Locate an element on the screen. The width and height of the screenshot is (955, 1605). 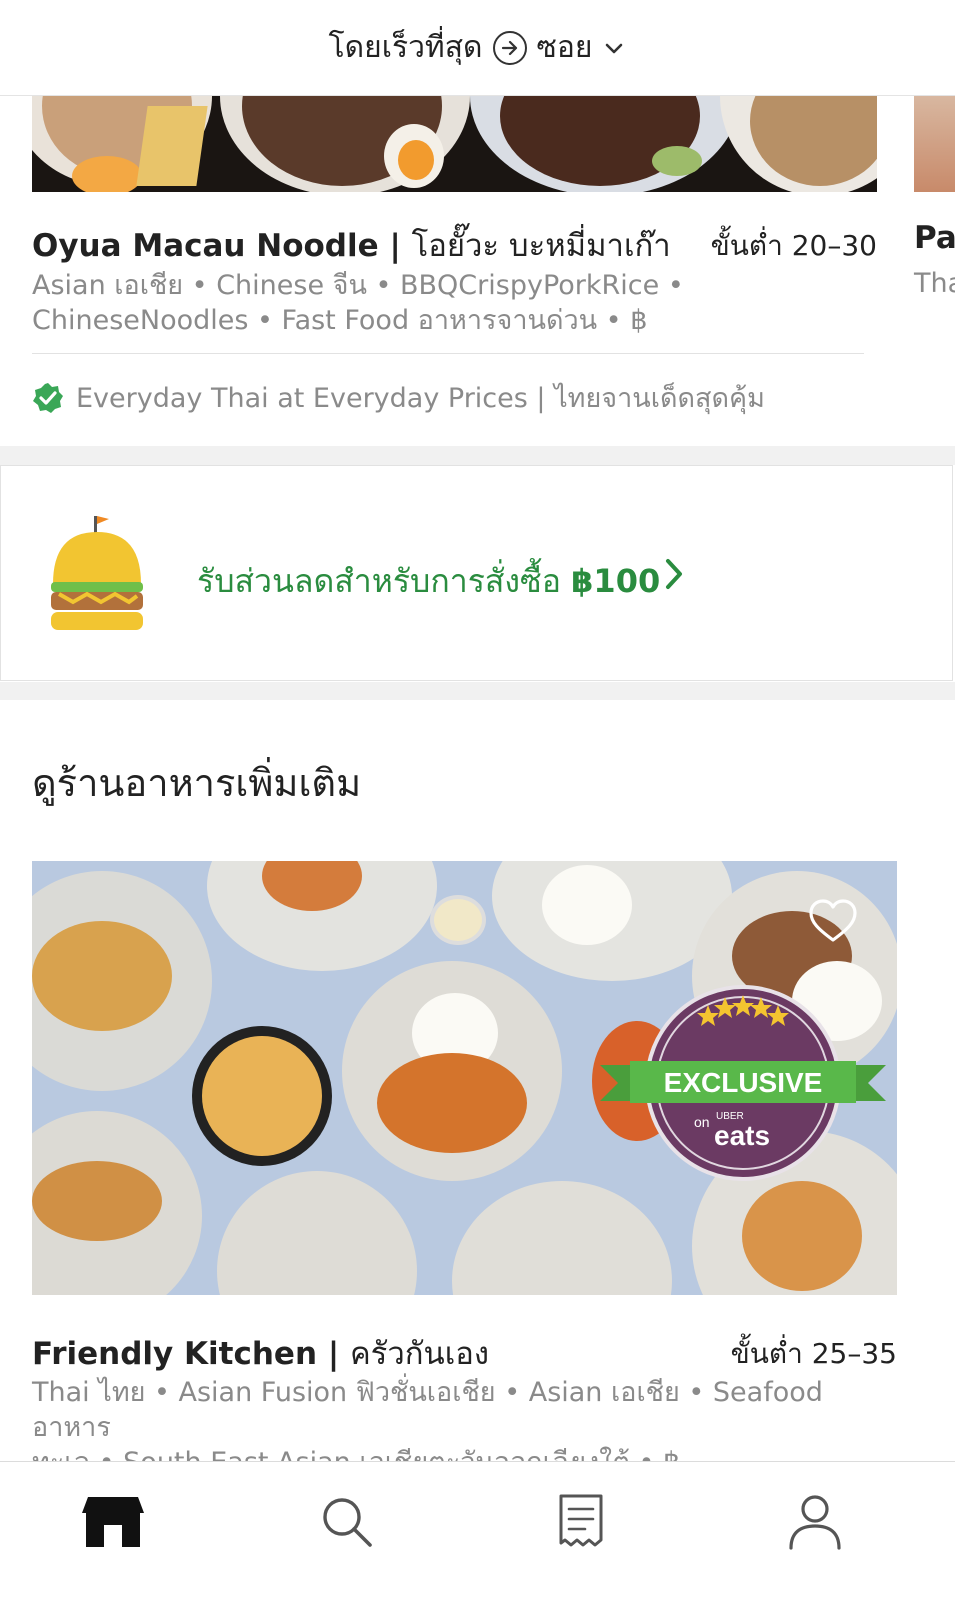
restaurant-delivery-time: ขั้นต่ำ 25–35 is located at coordinates (813, 1353).